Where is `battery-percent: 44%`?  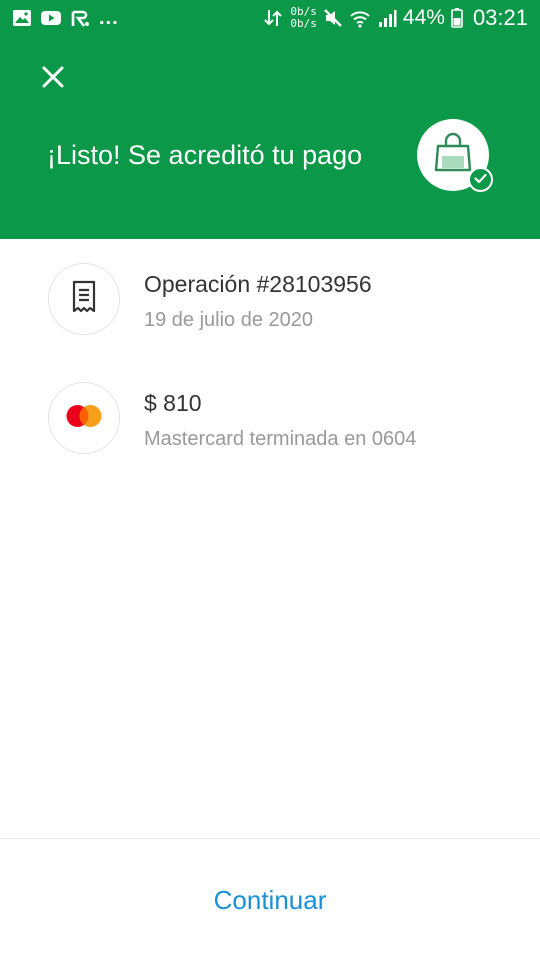
battery-percent: 44% is located at coordinates (423, 17).